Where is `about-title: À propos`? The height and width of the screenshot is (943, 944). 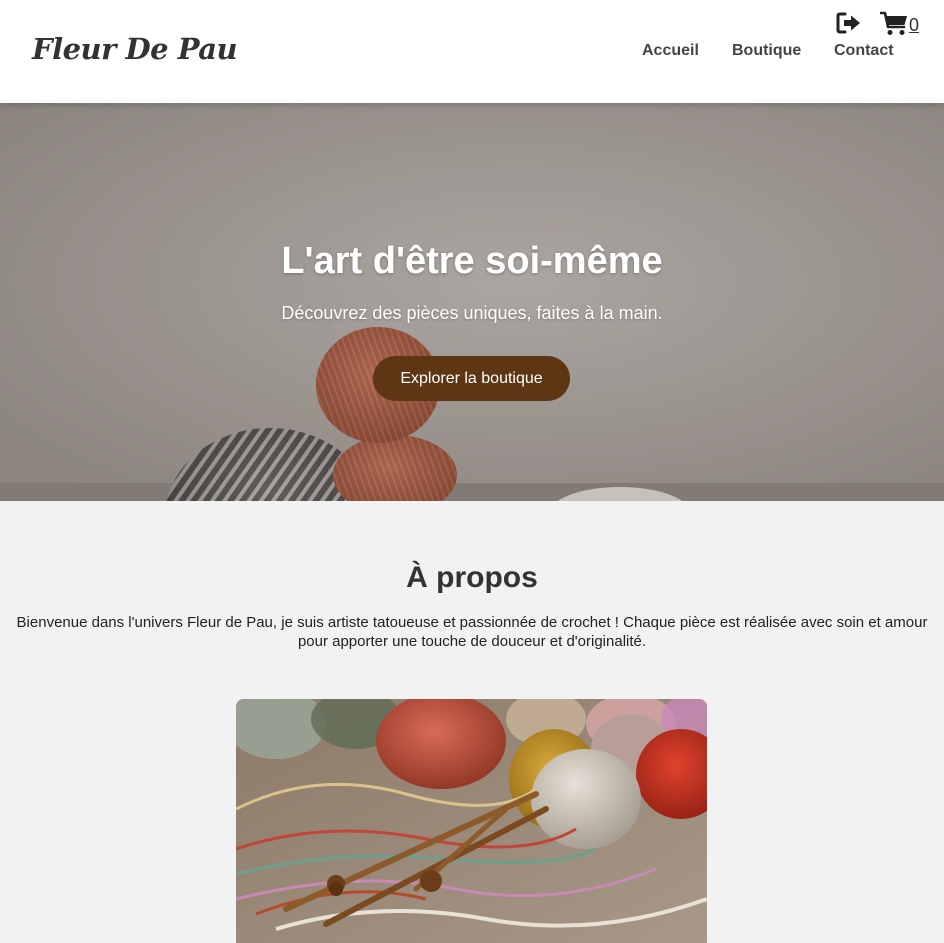
about-title: À propos is located at coordinates (472, 577).